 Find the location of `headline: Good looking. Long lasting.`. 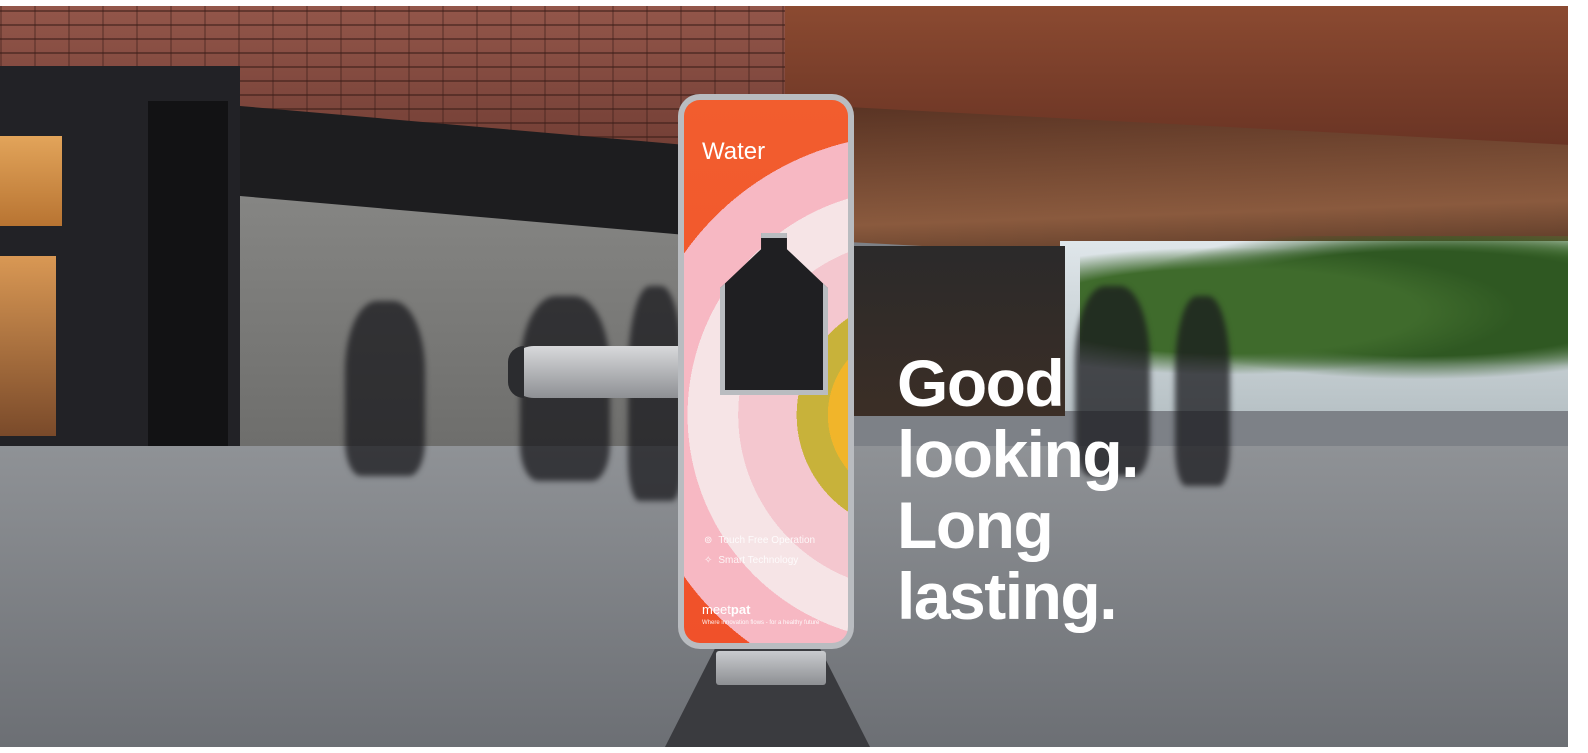

headline: Good looking. Long lasting. is located at coordinates (1018, 489).